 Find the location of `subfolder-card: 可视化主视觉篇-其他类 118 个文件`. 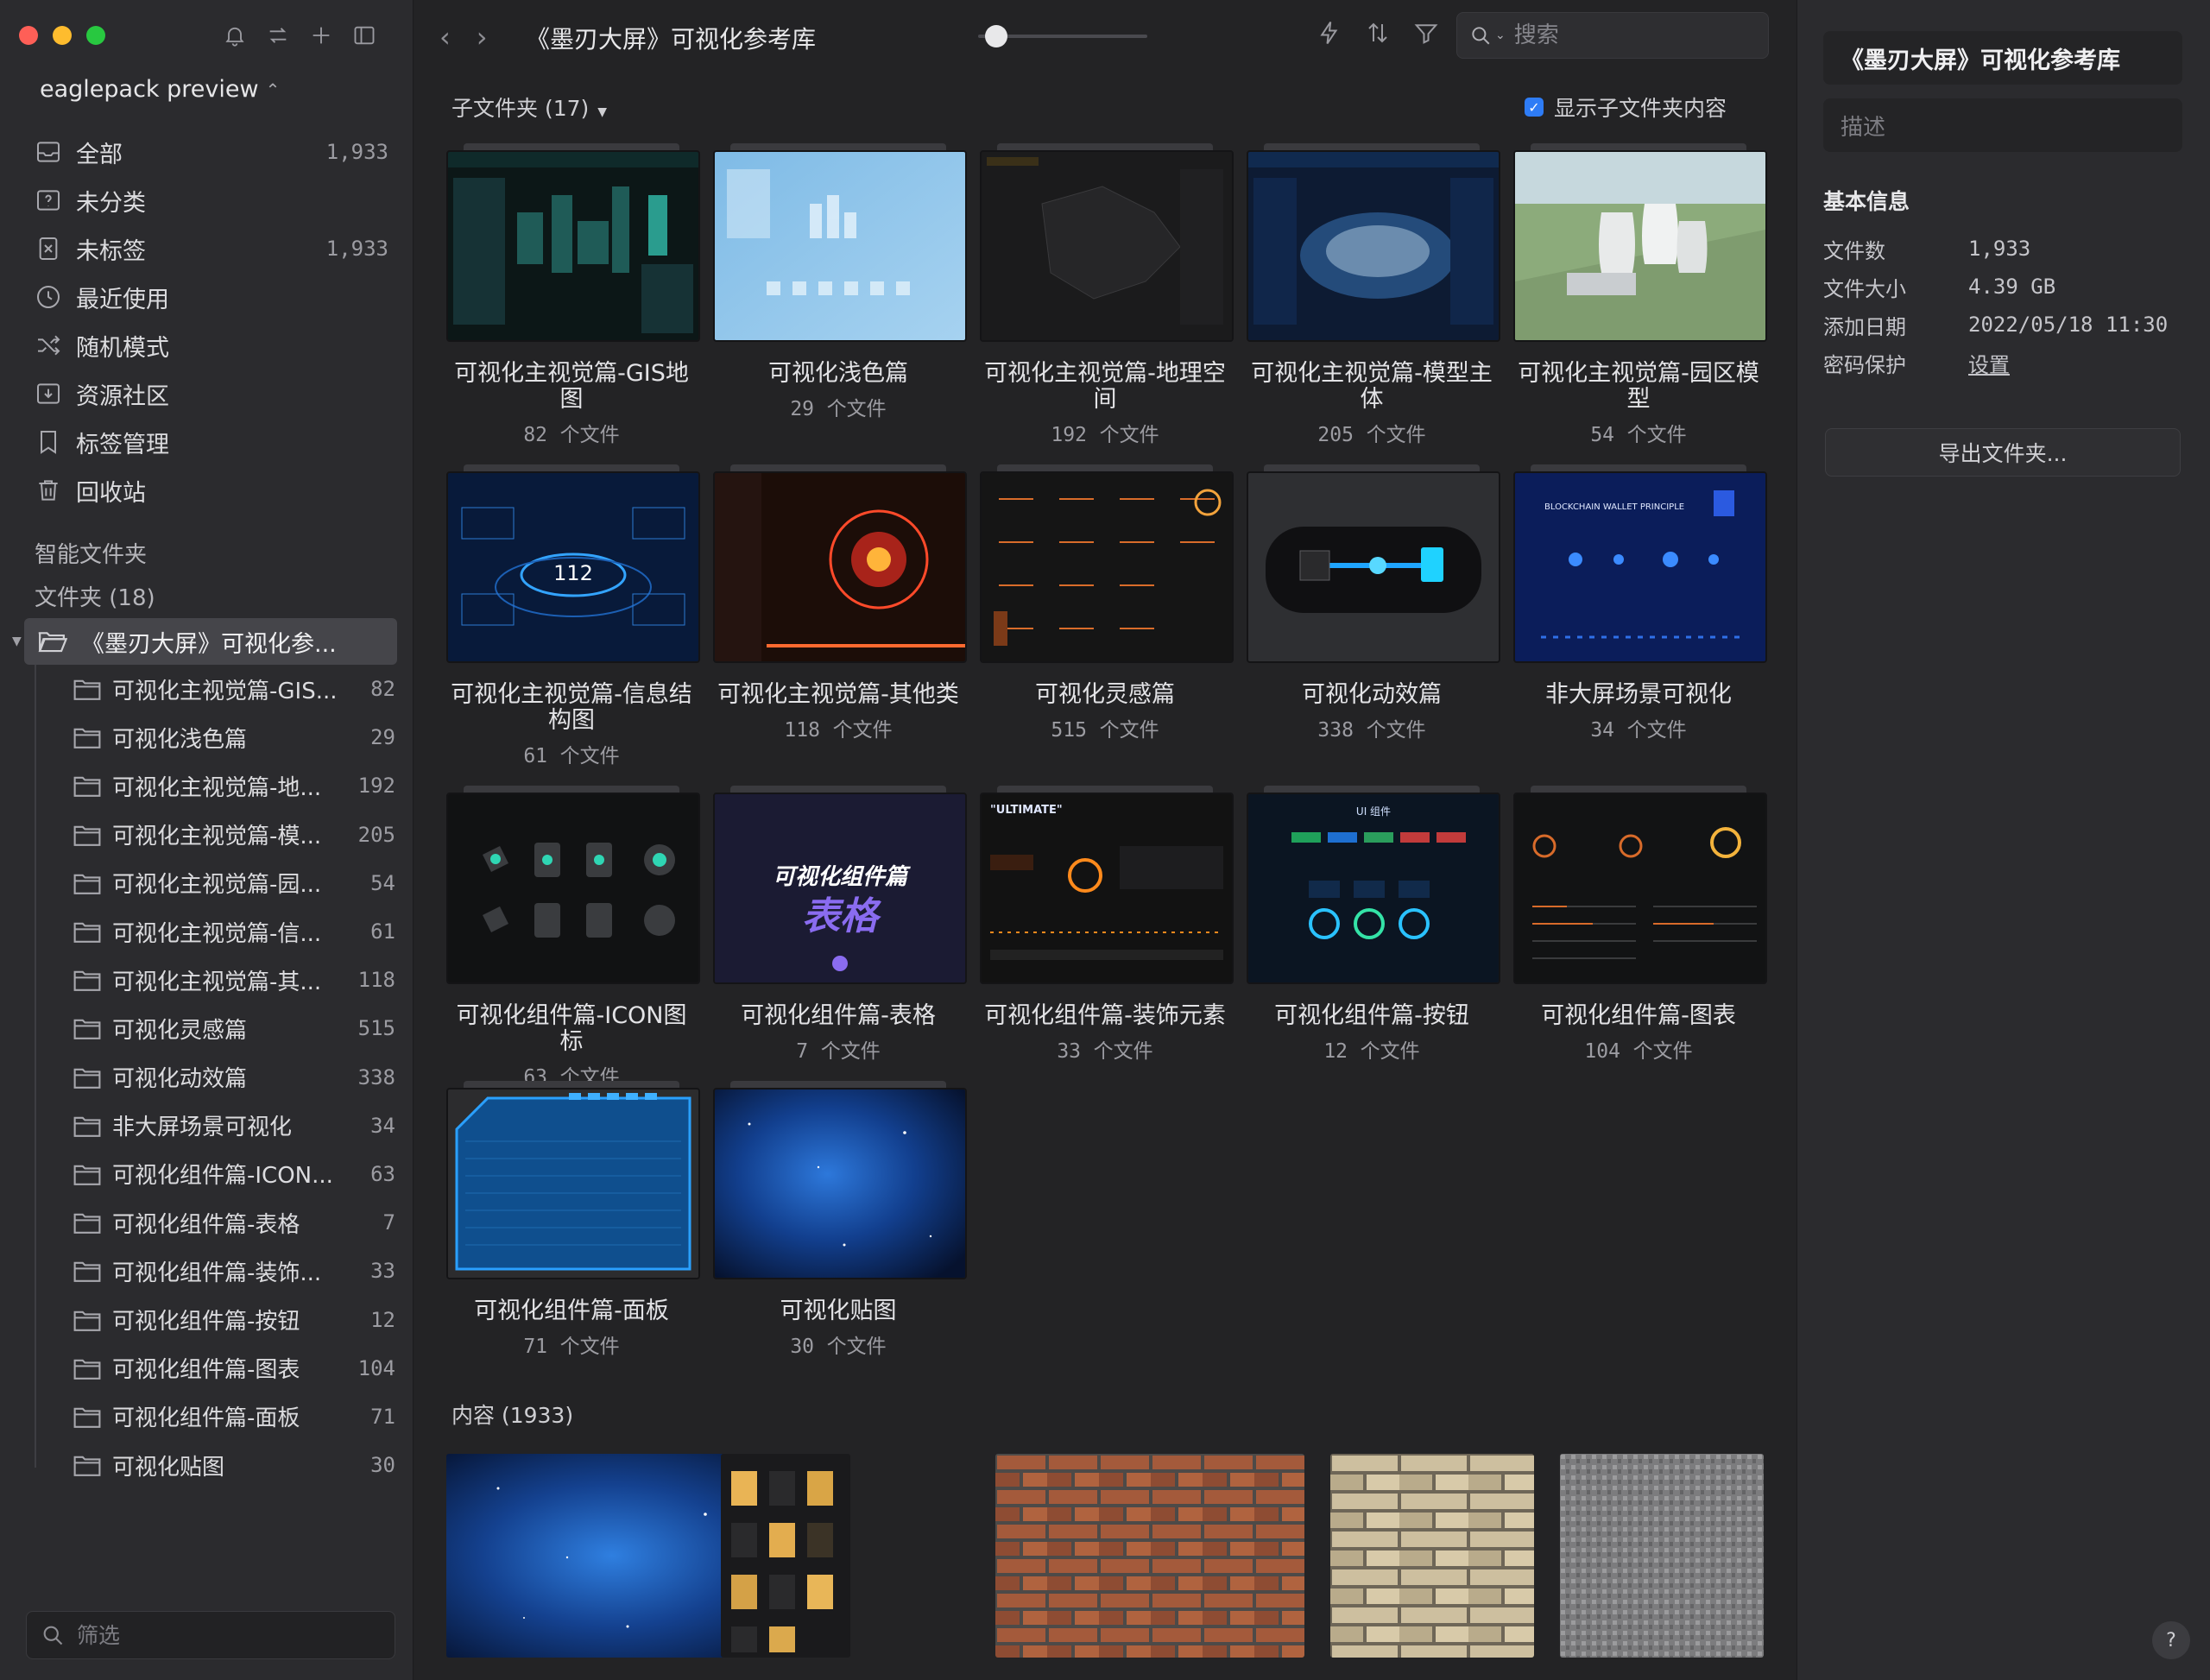

subfolder-card: 可视化主视觉篇-其他类 118 个文件 is located at coordinates (840, 603).